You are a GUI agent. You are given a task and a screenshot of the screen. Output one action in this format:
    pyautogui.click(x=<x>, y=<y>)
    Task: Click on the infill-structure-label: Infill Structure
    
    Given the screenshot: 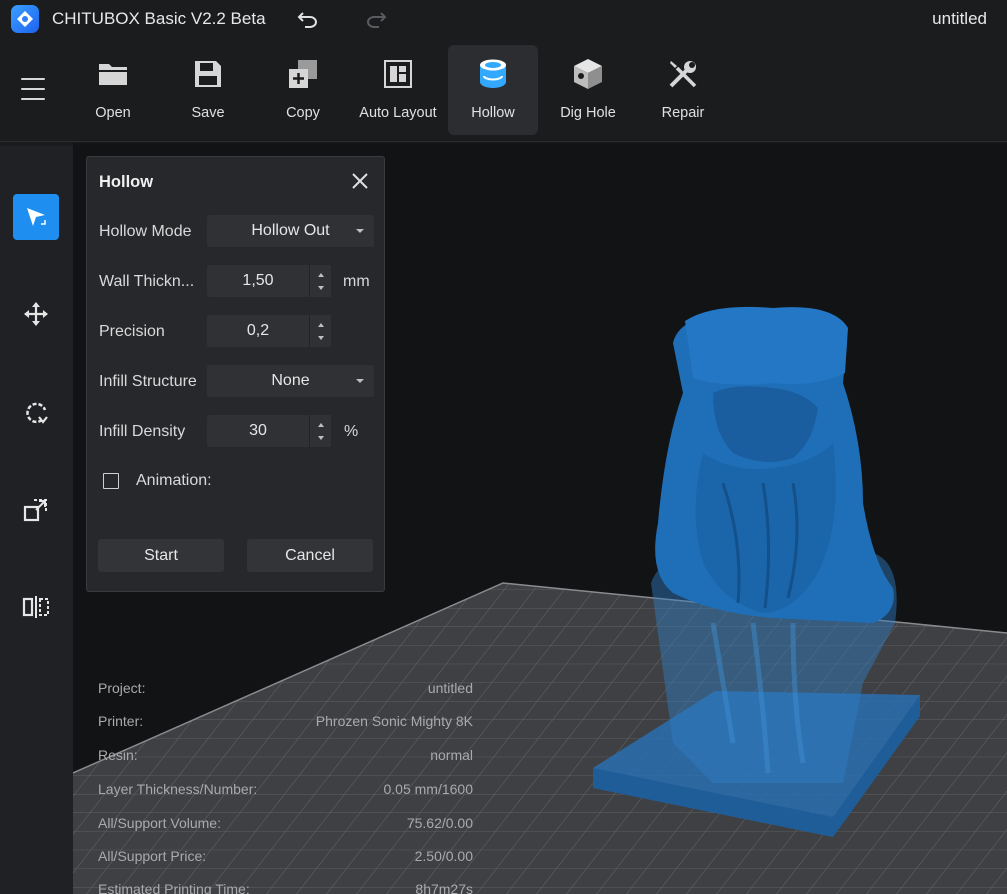 What is the action you would take?
    pyautogui.click(x=148, y=381)
    